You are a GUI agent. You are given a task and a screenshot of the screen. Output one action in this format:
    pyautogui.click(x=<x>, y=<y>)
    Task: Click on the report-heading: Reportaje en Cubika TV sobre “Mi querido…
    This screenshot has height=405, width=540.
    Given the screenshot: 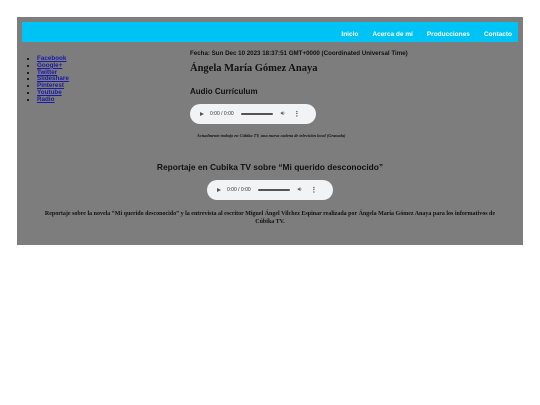 What is the action you would take?
    pyautogui.click(x=270, y=167)
    